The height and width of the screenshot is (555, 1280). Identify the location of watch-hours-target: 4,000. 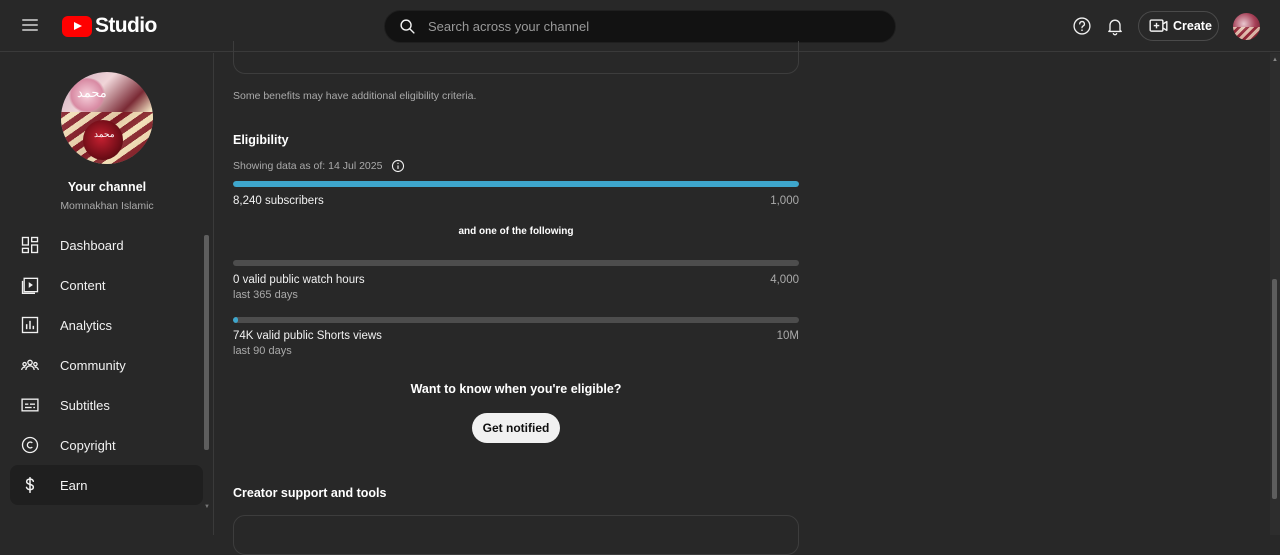
(784, 280).